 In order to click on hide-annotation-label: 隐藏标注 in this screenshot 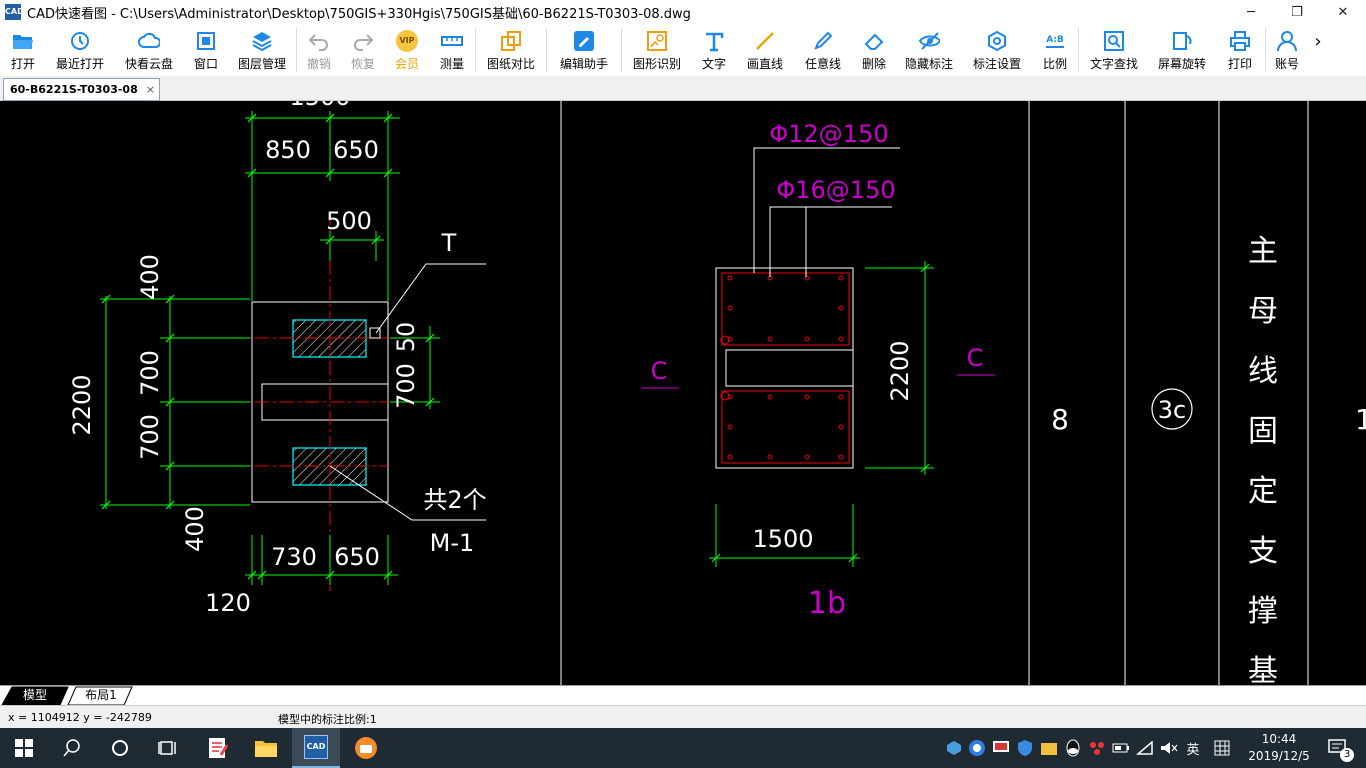, I will do `click(928, 64)`.